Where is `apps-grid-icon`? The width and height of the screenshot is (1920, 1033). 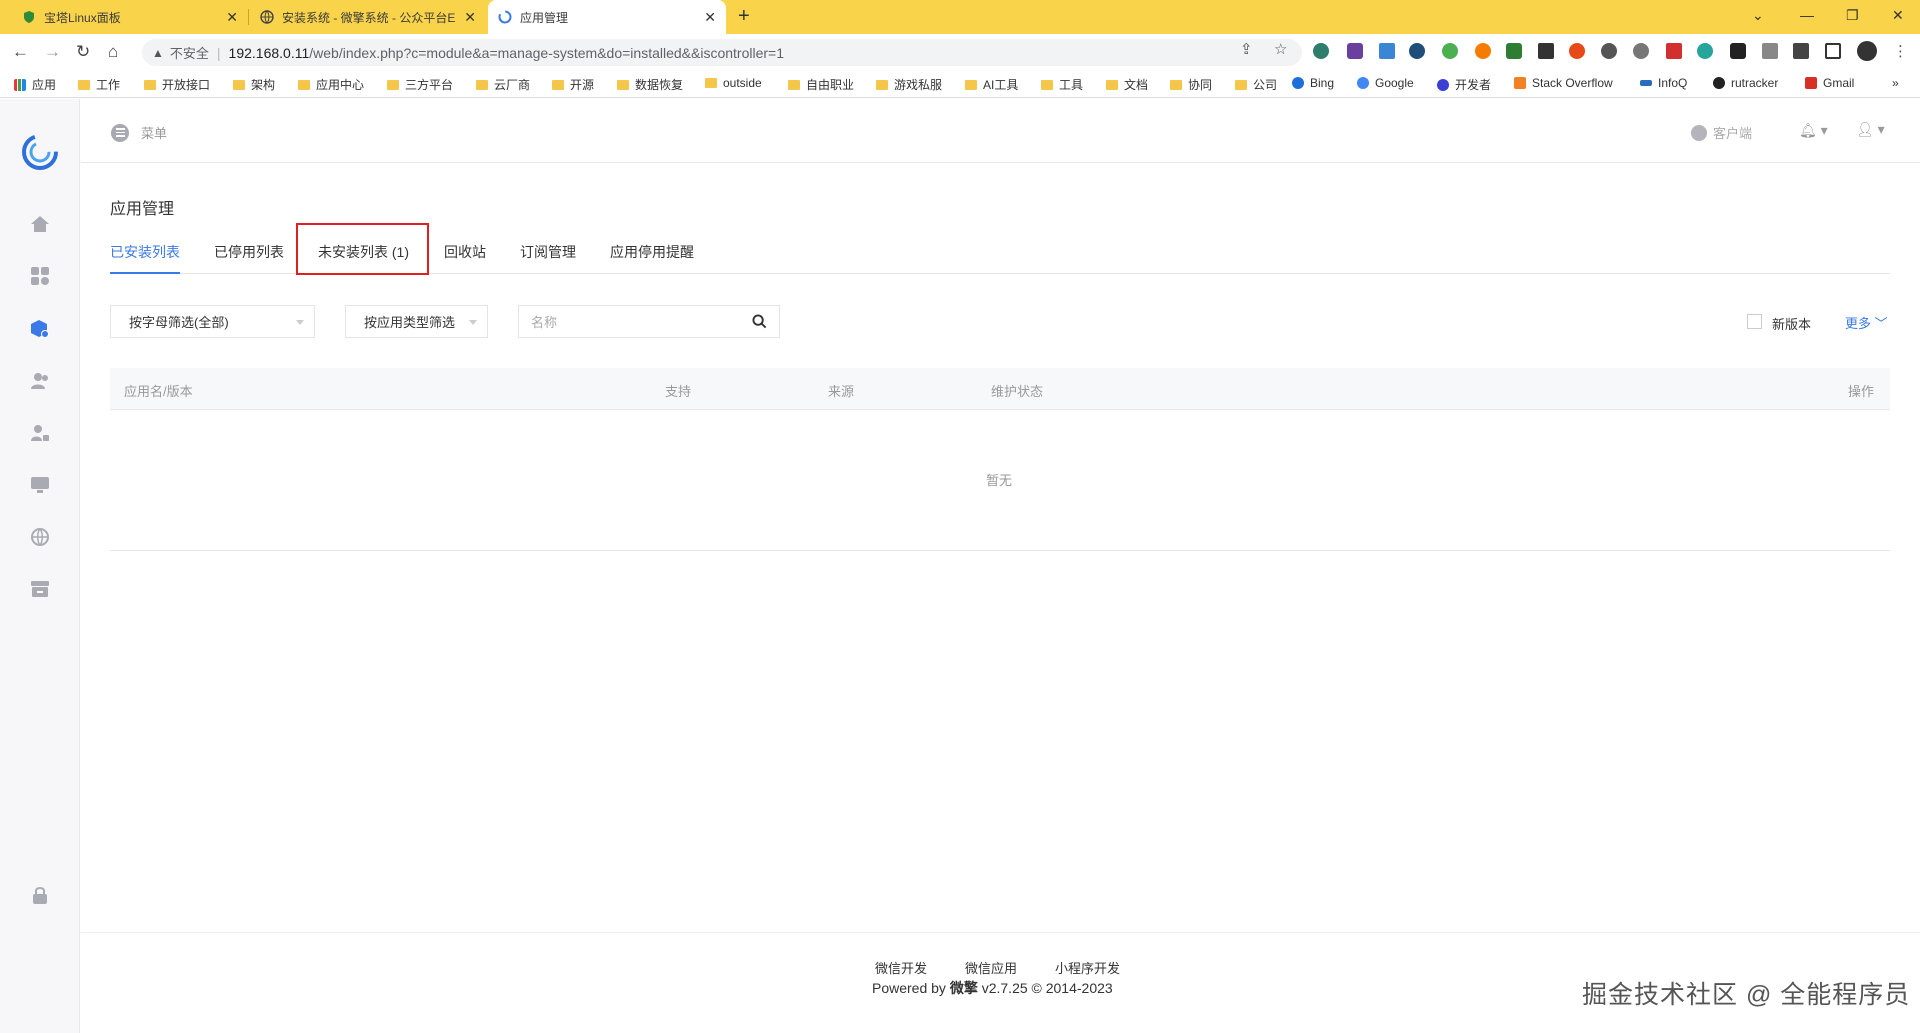 apps-grid-icon is located at coordinates (40, 276).